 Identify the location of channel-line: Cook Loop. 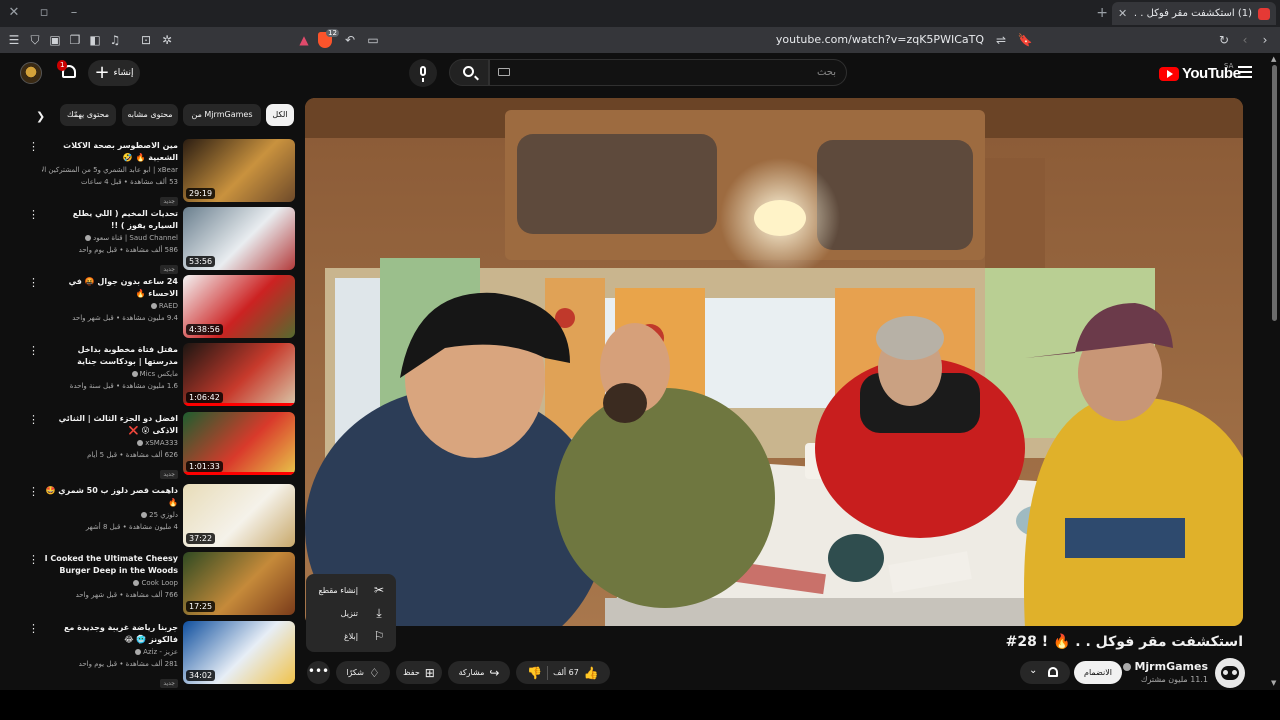
(110, 583).